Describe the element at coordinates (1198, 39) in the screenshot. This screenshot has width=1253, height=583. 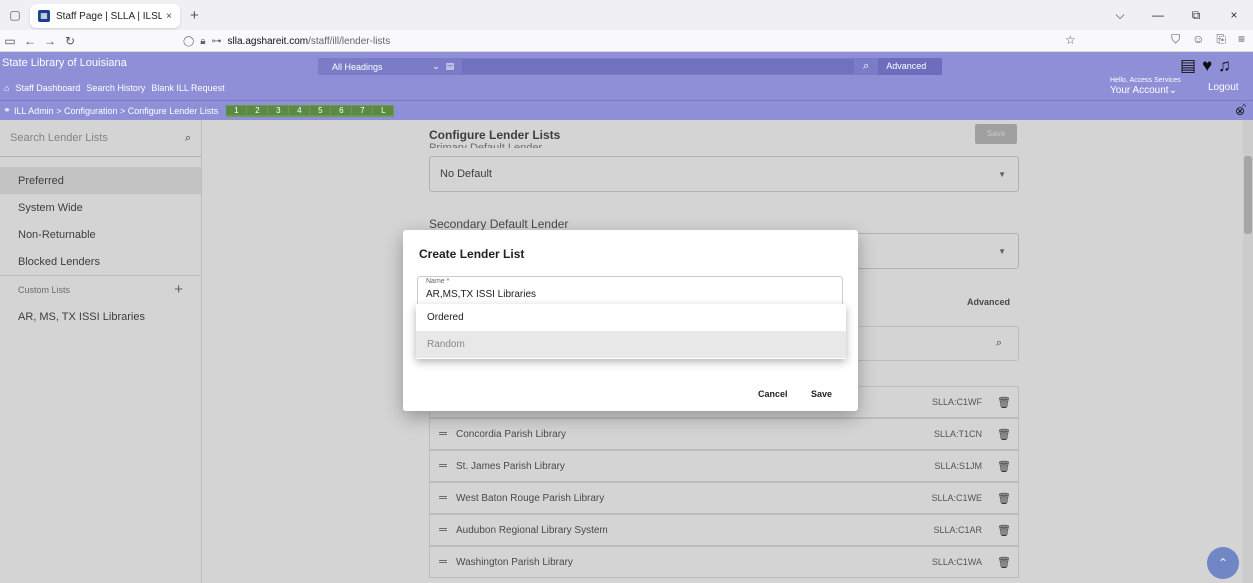
I see `account-icon: ☺` at that location.